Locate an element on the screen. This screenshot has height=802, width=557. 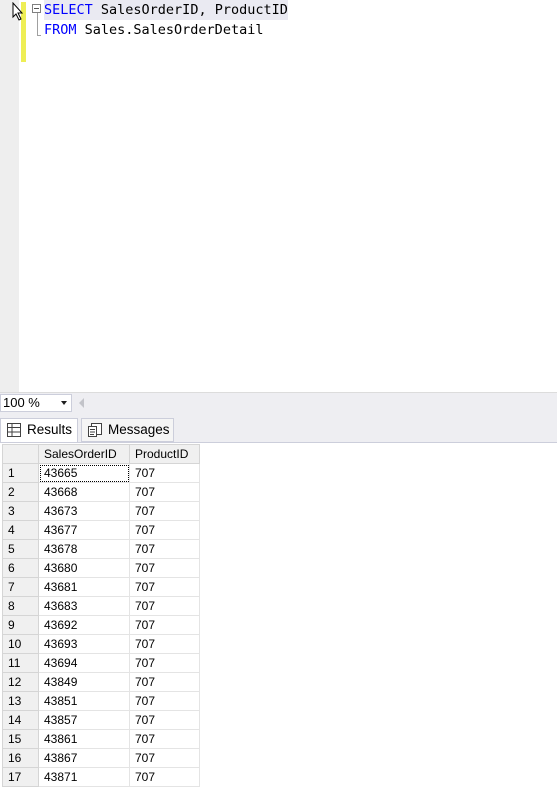
table-row: 15 43861 707 is located at coordinates (101, 739).